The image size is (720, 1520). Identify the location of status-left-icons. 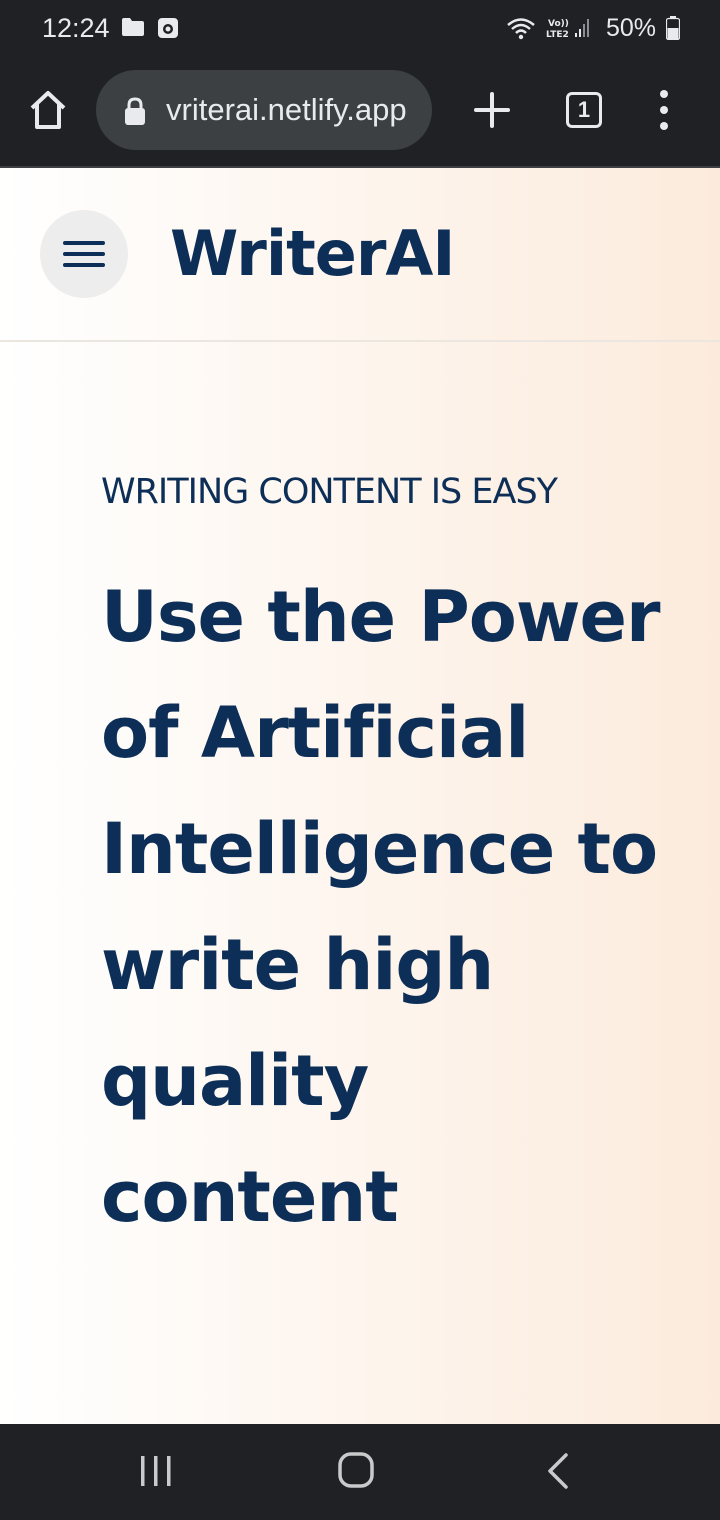
(150, 28).